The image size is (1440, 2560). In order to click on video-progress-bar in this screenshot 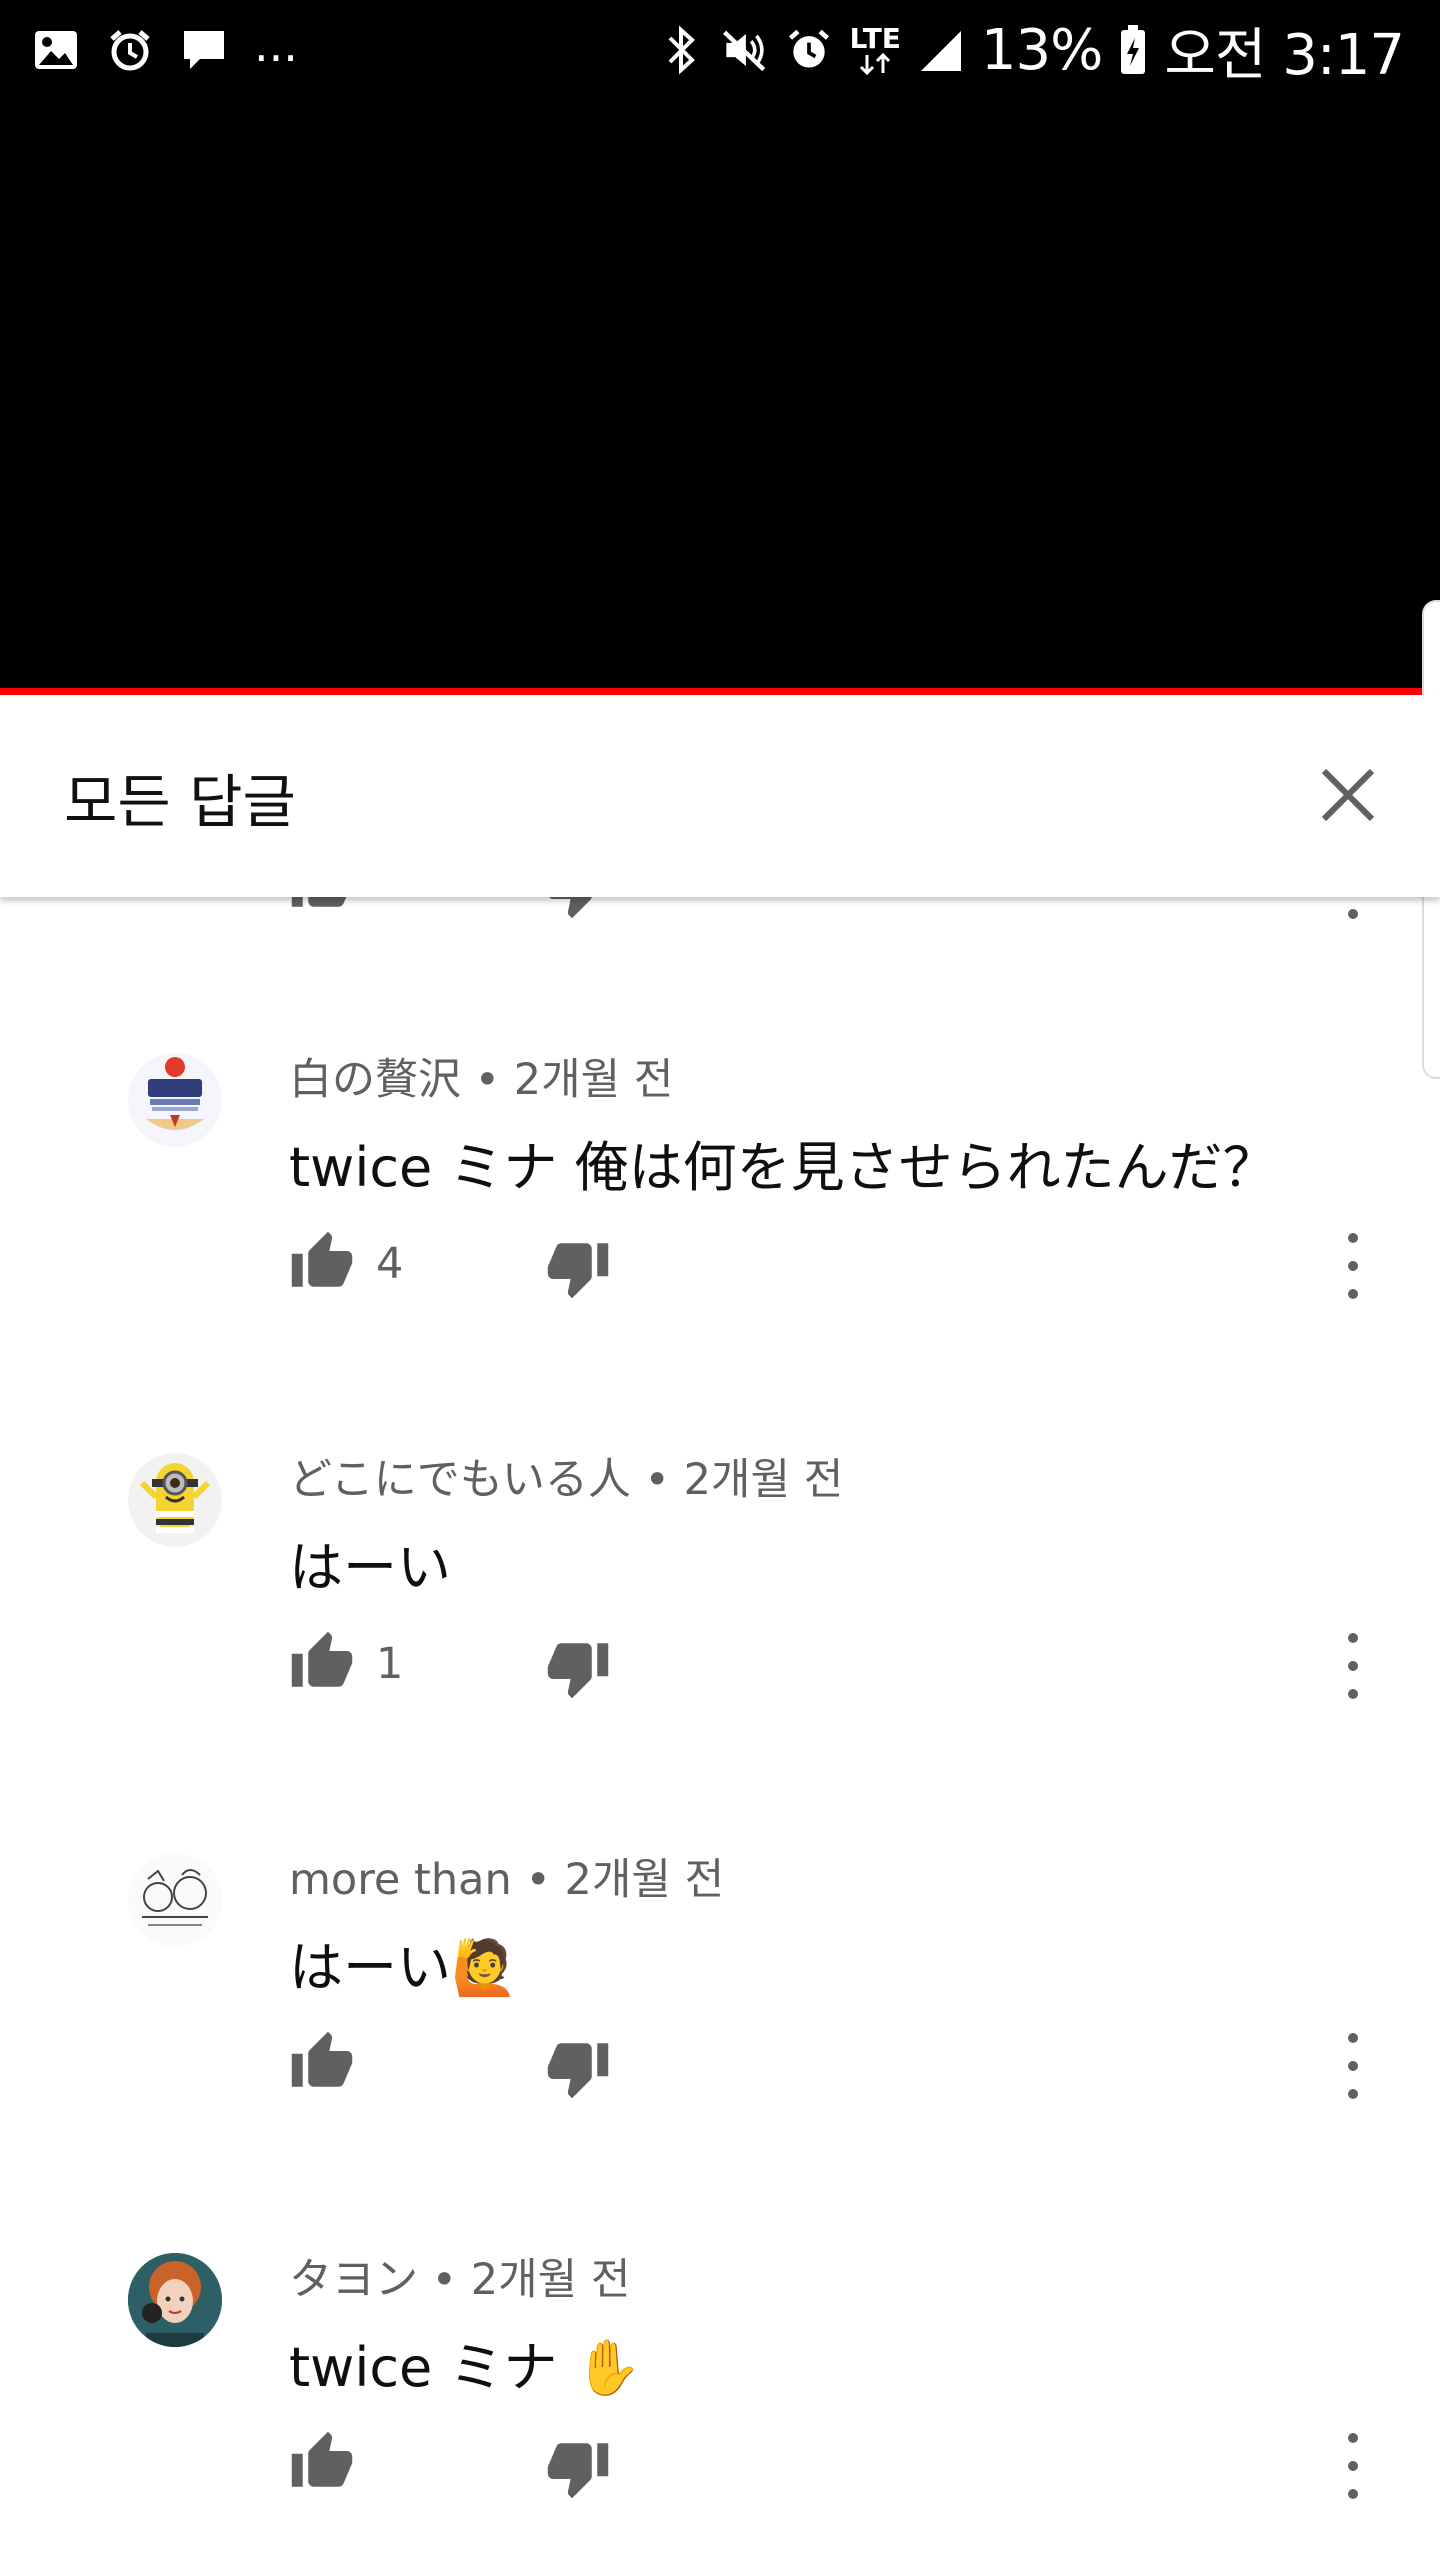, I will do `click(720, 691)`.